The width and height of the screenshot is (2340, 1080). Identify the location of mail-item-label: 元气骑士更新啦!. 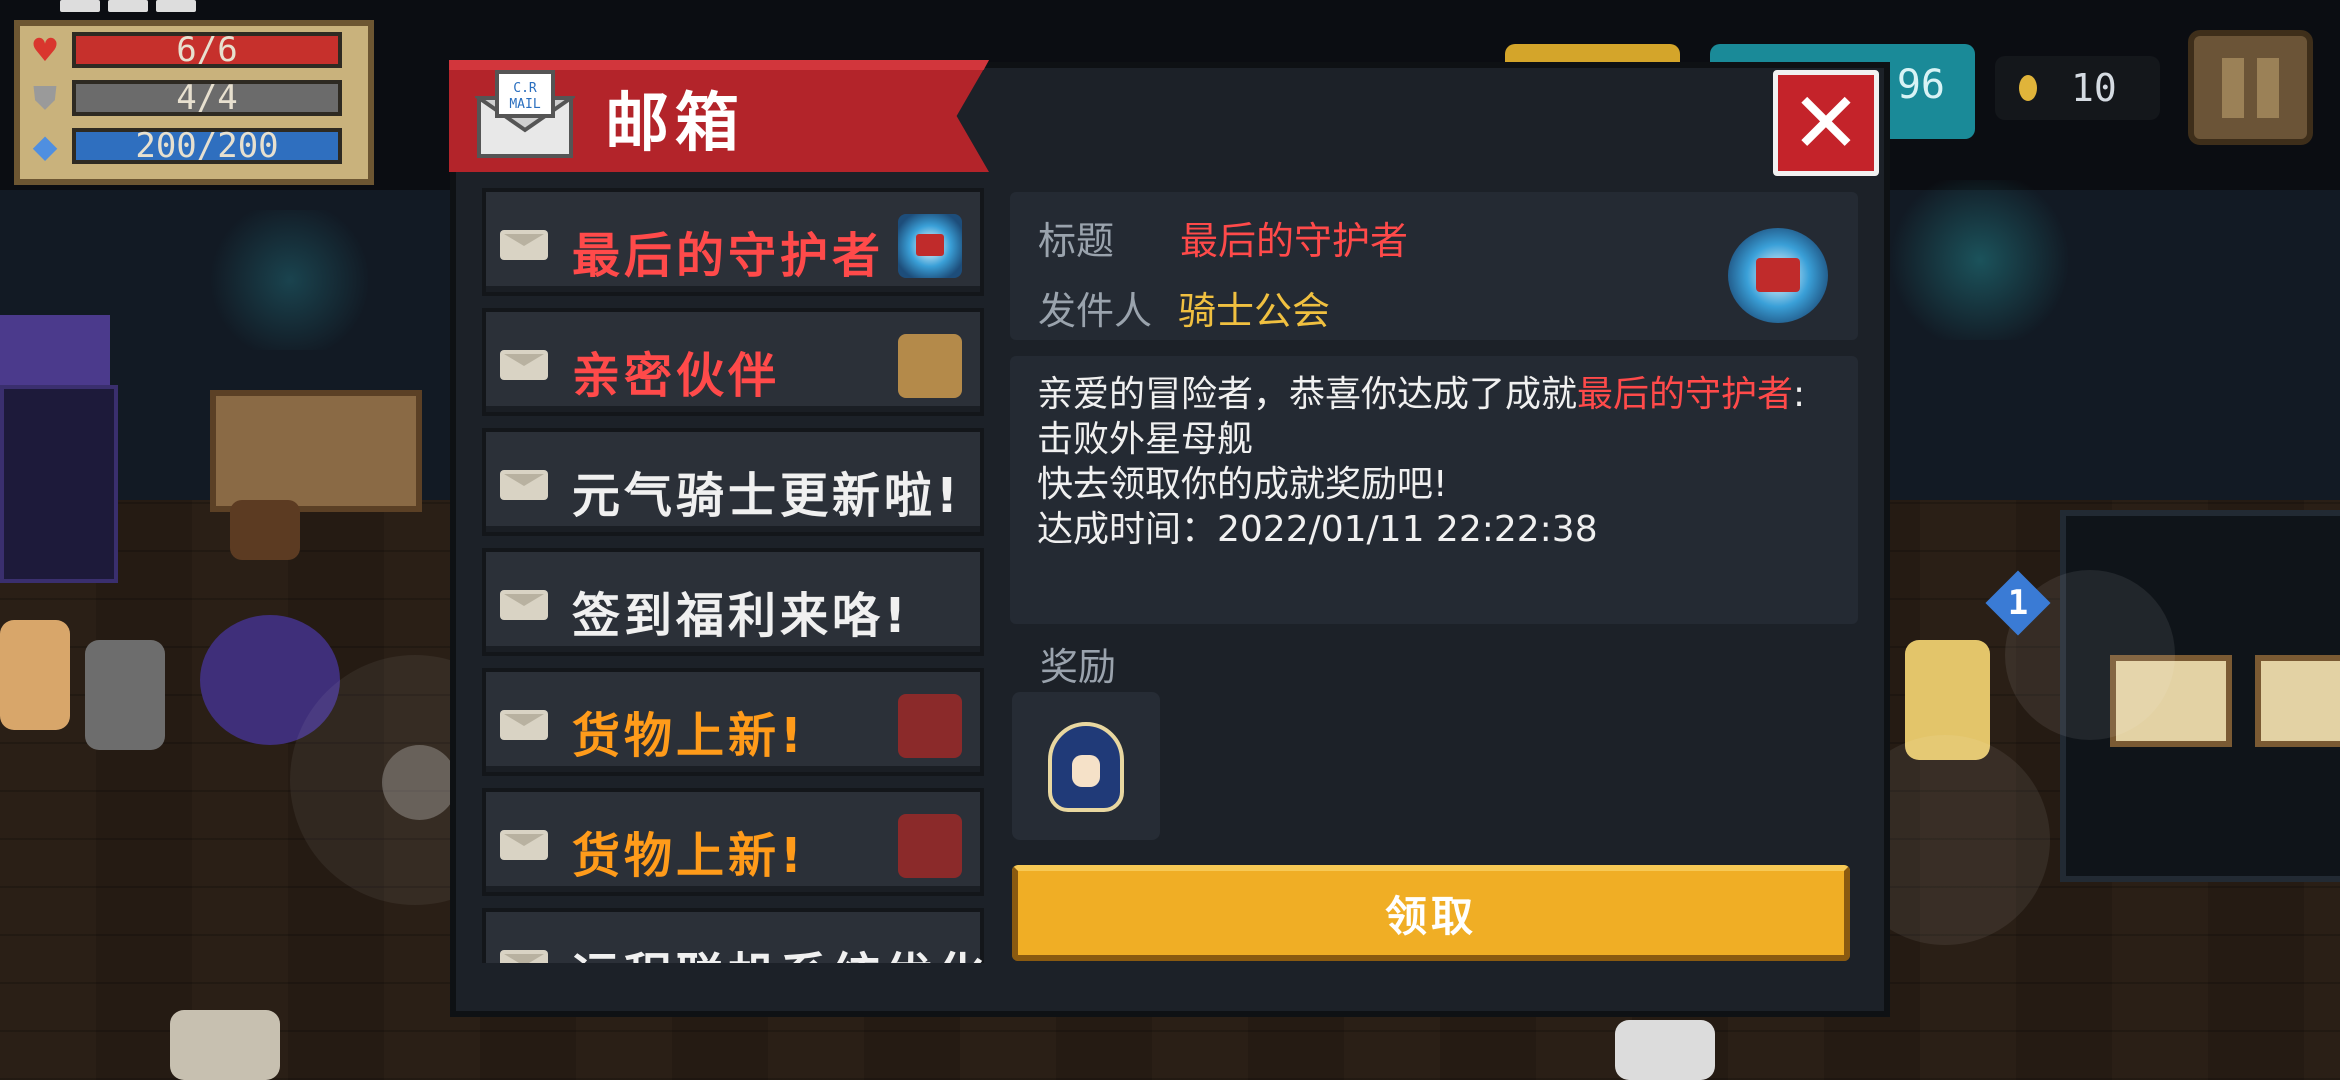
(767, 496).